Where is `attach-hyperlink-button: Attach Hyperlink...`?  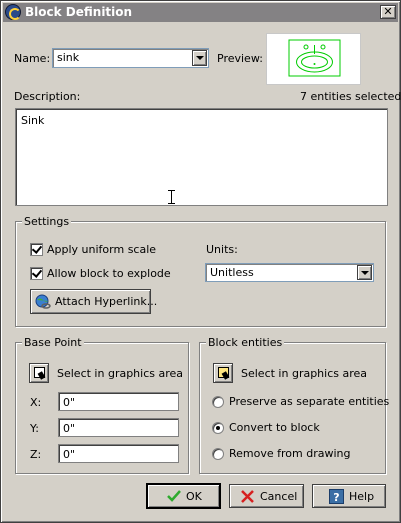 attach-hyperlink-button: Attach Hyperlink... is located at coordinates (93, 301).